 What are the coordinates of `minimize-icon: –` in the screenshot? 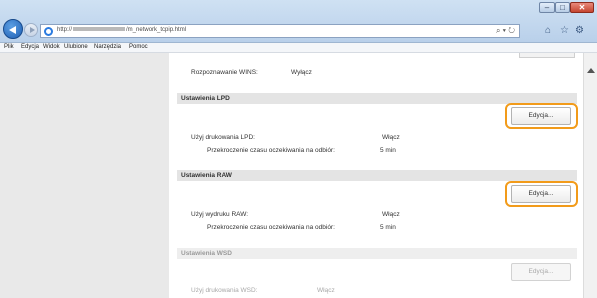 It's located at (547, 7).